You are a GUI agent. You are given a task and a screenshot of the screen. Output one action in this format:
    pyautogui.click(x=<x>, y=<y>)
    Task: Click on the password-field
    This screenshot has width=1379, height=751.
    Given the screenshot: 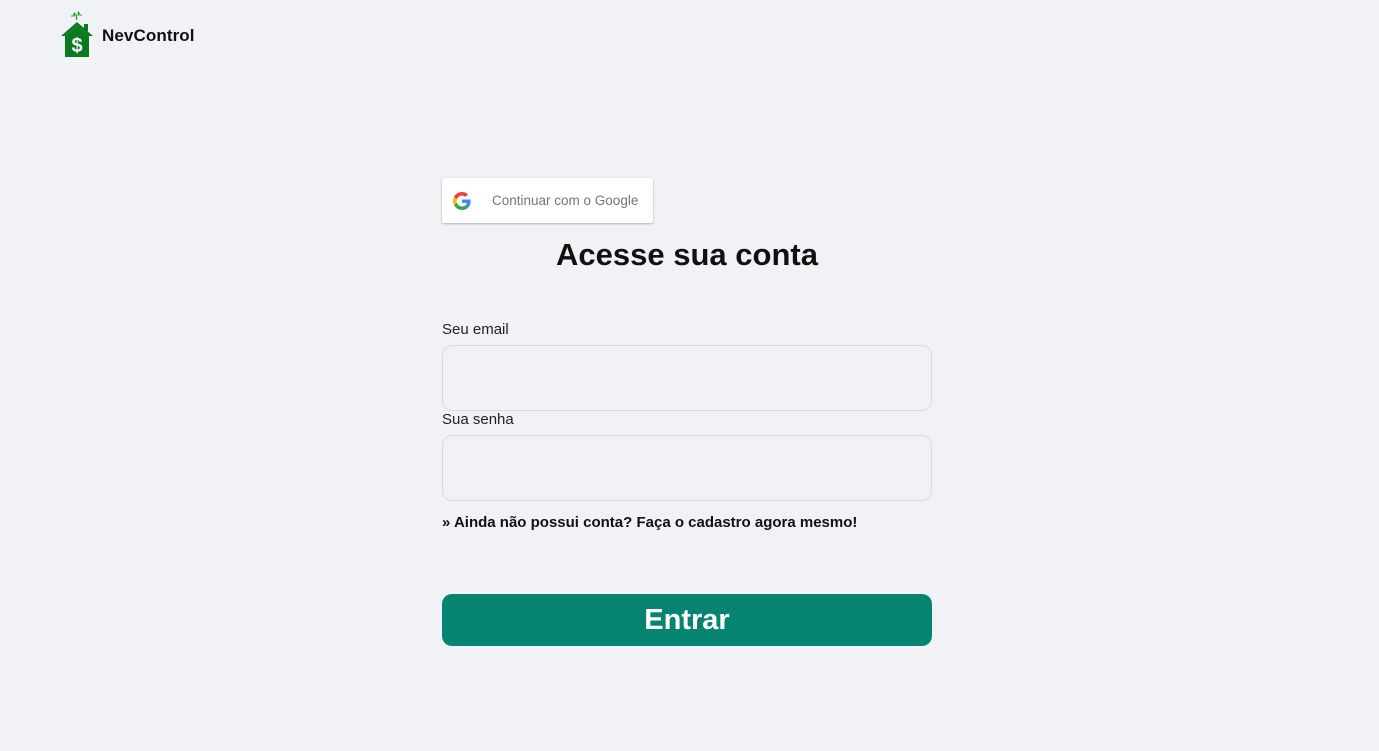 What is the action you would take?
    pyautogui.click(x=687, y=468)
    